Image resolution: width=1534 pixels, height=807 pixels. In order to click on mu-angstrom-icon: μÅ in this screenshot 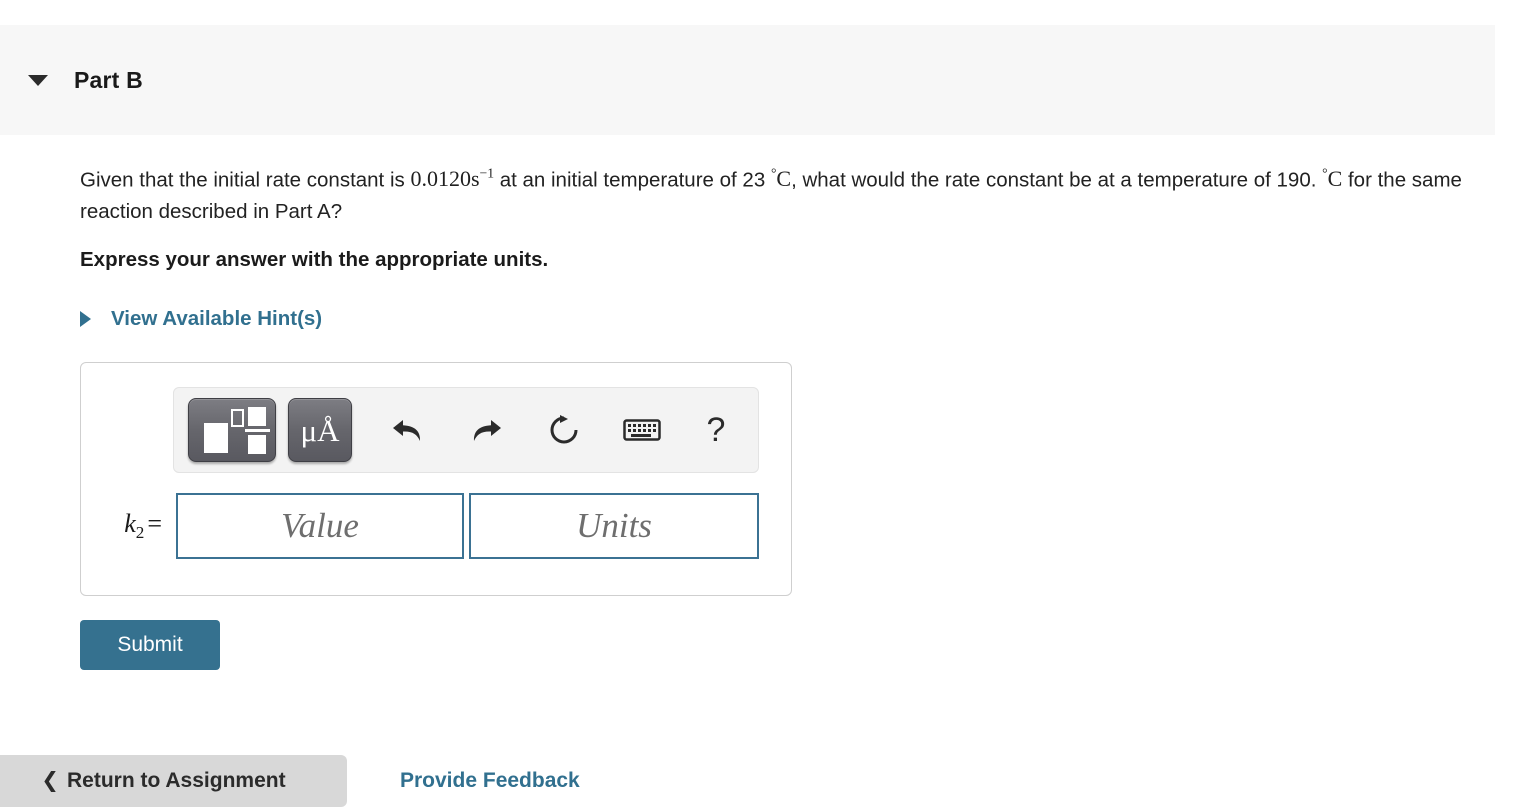, I will do `click(320, 430)`.